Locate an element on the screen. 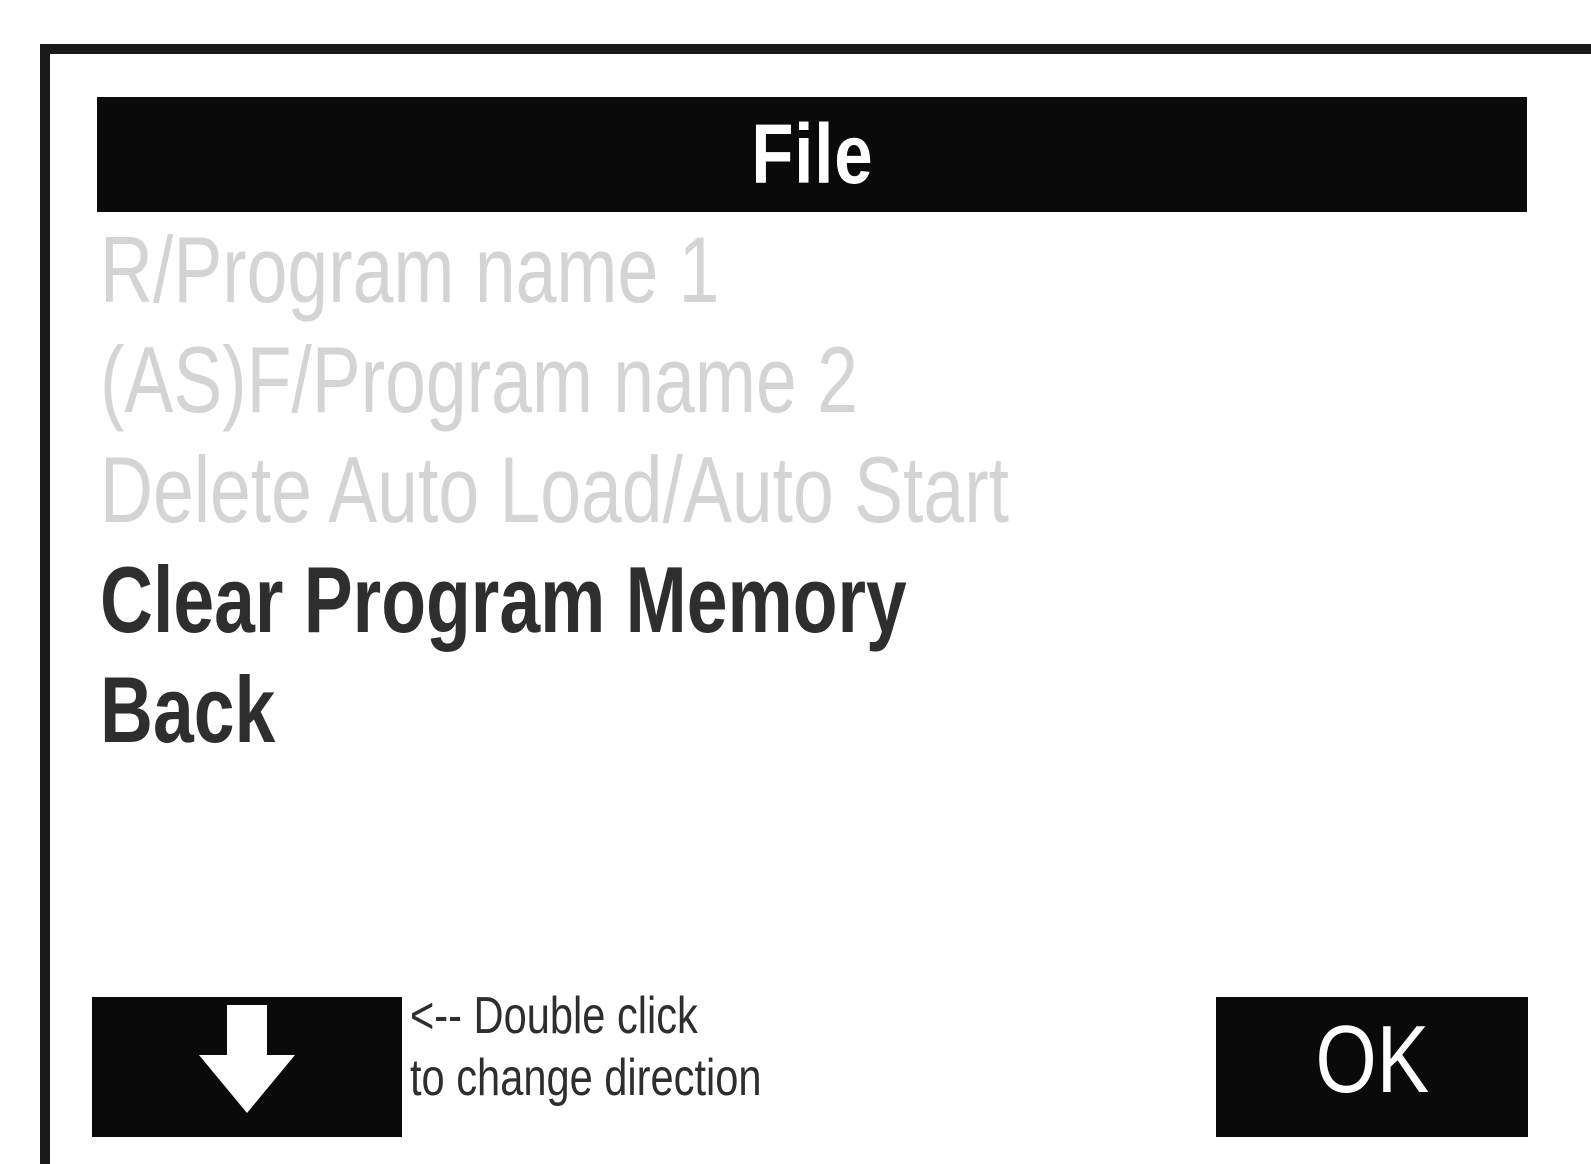  direction-button is located at coordinates (247, 1067).